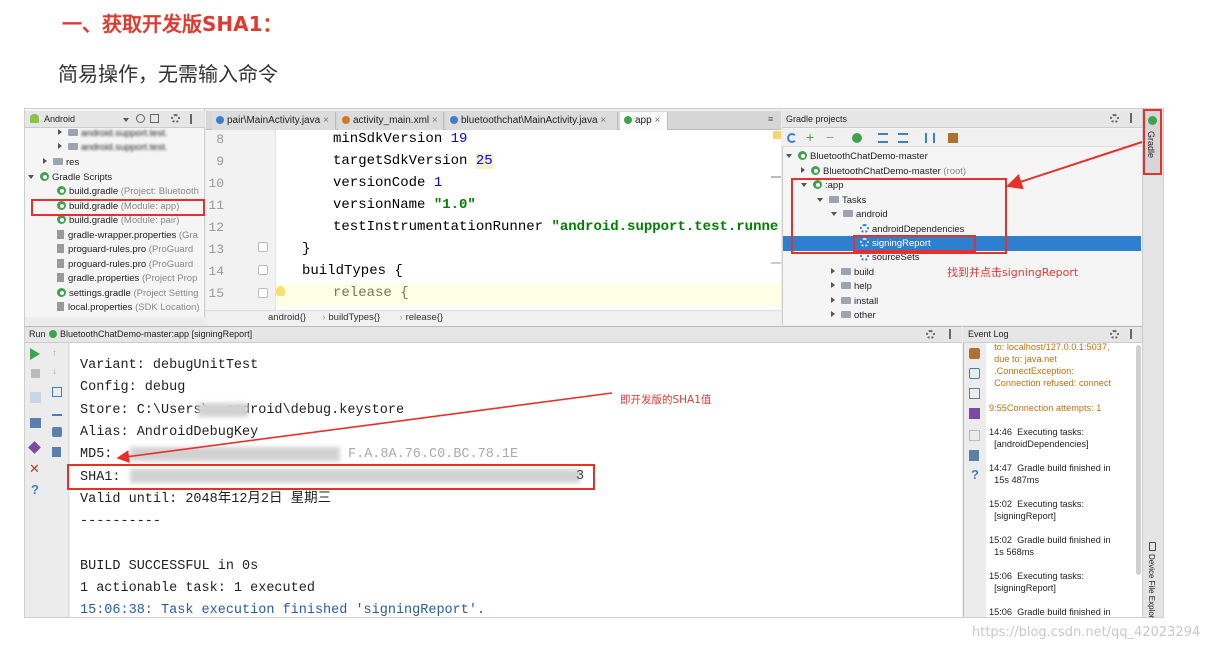 This screenshot has width=1224, height=651. What do you see at coordinates (364, 427) in the screenshot?
I see `arrow-to-sha1` at bounding box center [364, 427].